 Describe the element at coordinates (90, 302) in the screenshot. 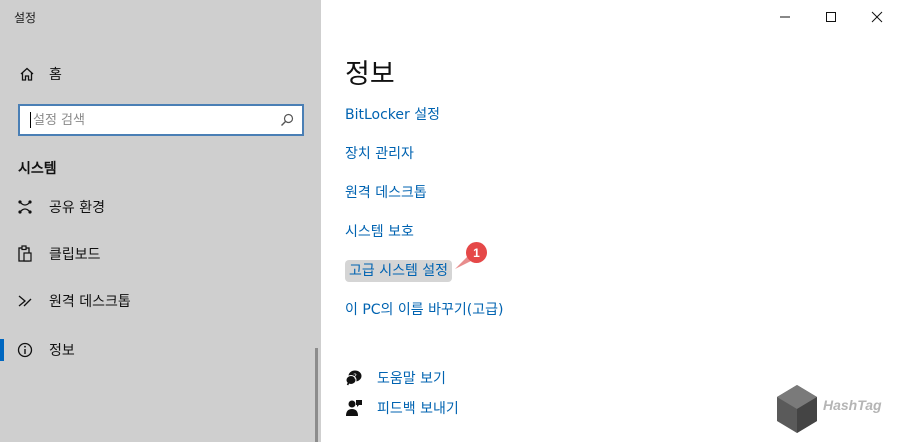

I see `sidebar-item-label: 원격 데스크톱` at that location.